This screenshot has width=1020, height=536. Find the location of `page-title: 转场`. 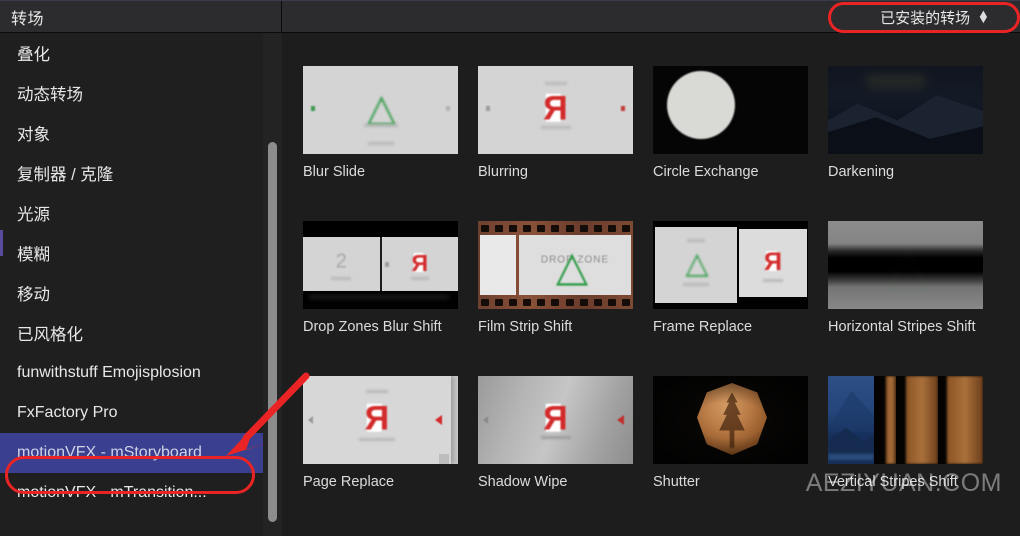

page-title: 转场 is located at coordinates (28, 19).